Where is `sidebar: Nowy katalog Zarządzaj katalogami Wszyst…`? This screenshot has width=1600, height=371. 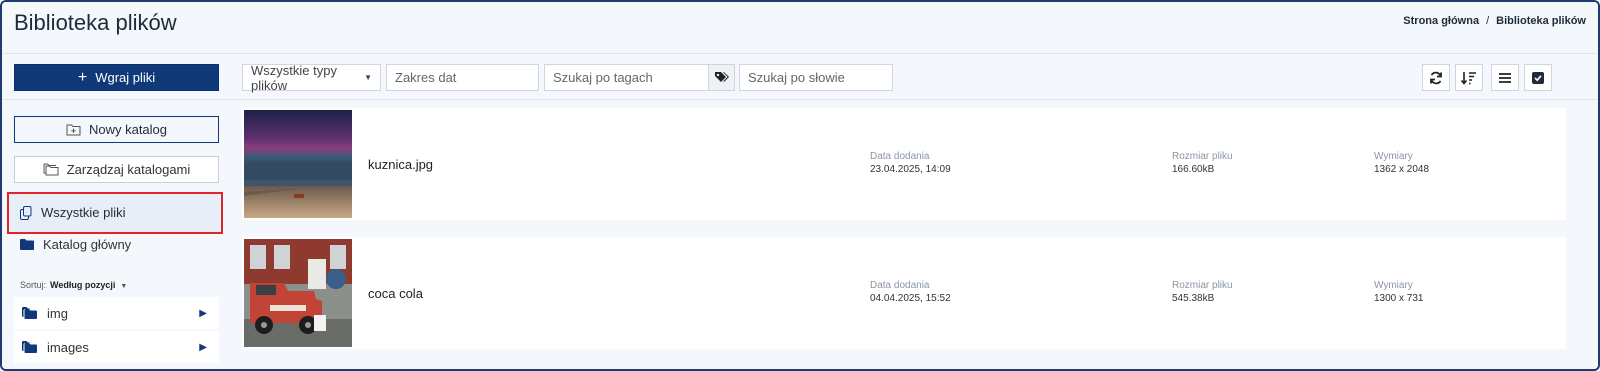
sidebar: Nowy katalog Zarządzaj katalogami Wszyst… is located at coordinates (115, 234).